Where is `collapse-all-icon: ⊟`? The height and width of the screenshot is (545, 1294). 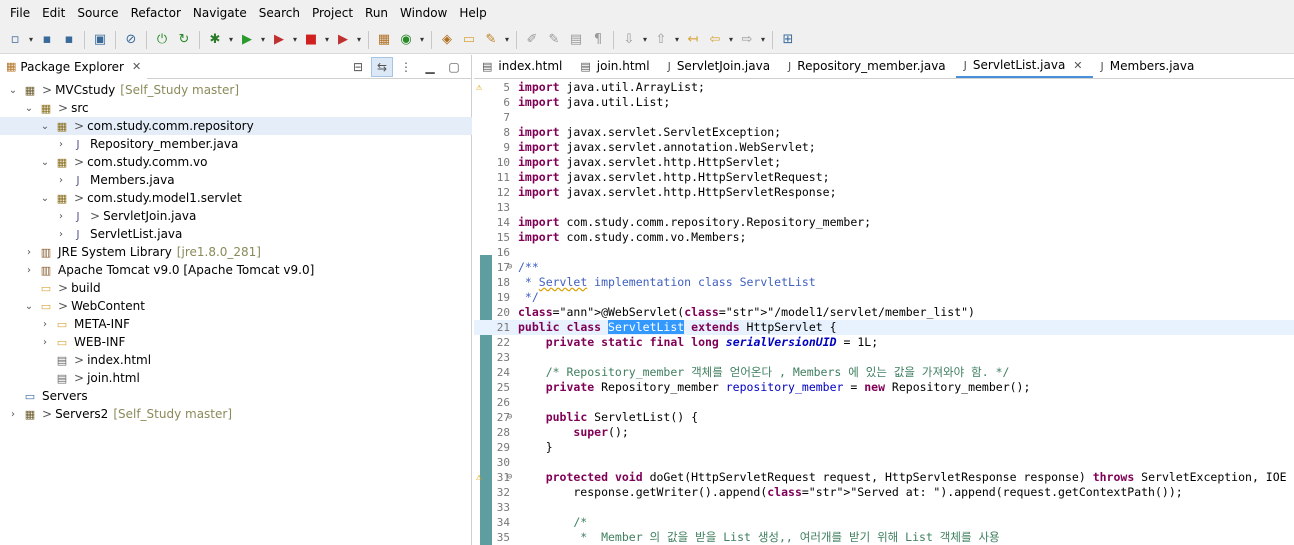 collapse-all-icon: ⊟ is located at coordinates (358, 67).